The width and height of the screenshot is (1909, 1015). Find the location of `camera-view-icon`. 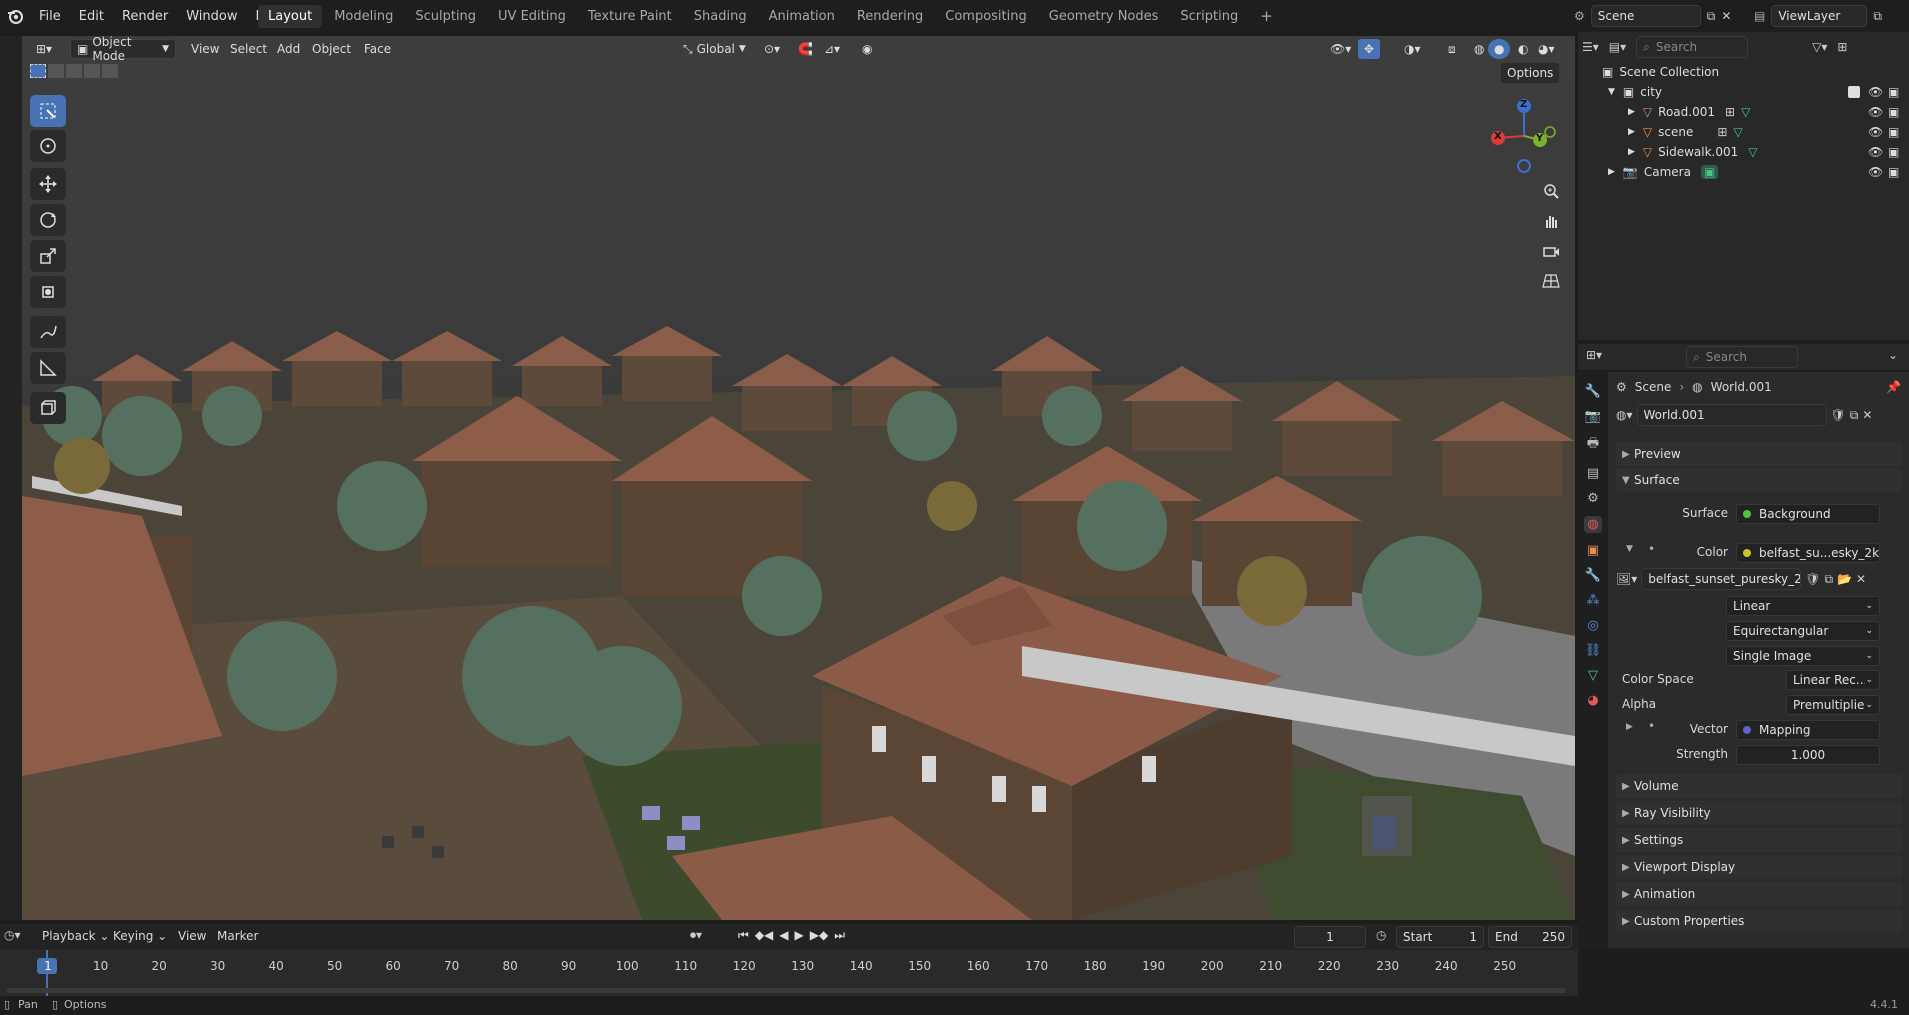

camera-view-icon is located at coordinates (1551, 251).